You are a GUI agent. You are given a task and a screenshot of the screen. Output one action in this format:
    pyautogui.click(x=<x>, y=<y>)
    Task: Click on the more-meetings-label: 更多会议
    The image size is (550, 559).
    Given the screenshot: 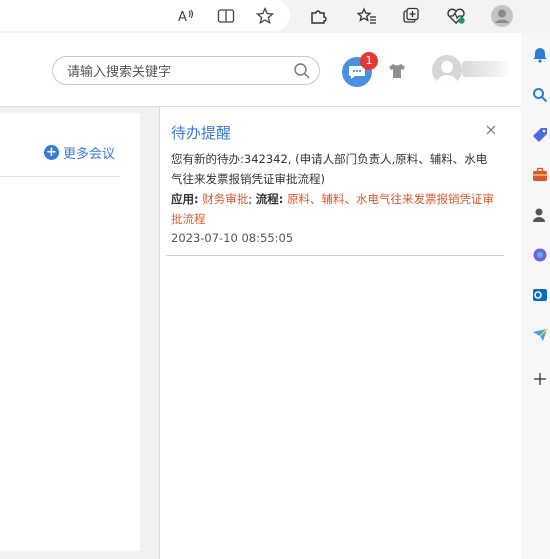 What is the action you would take?
    pyautogui.click(x=89, y=154)
    